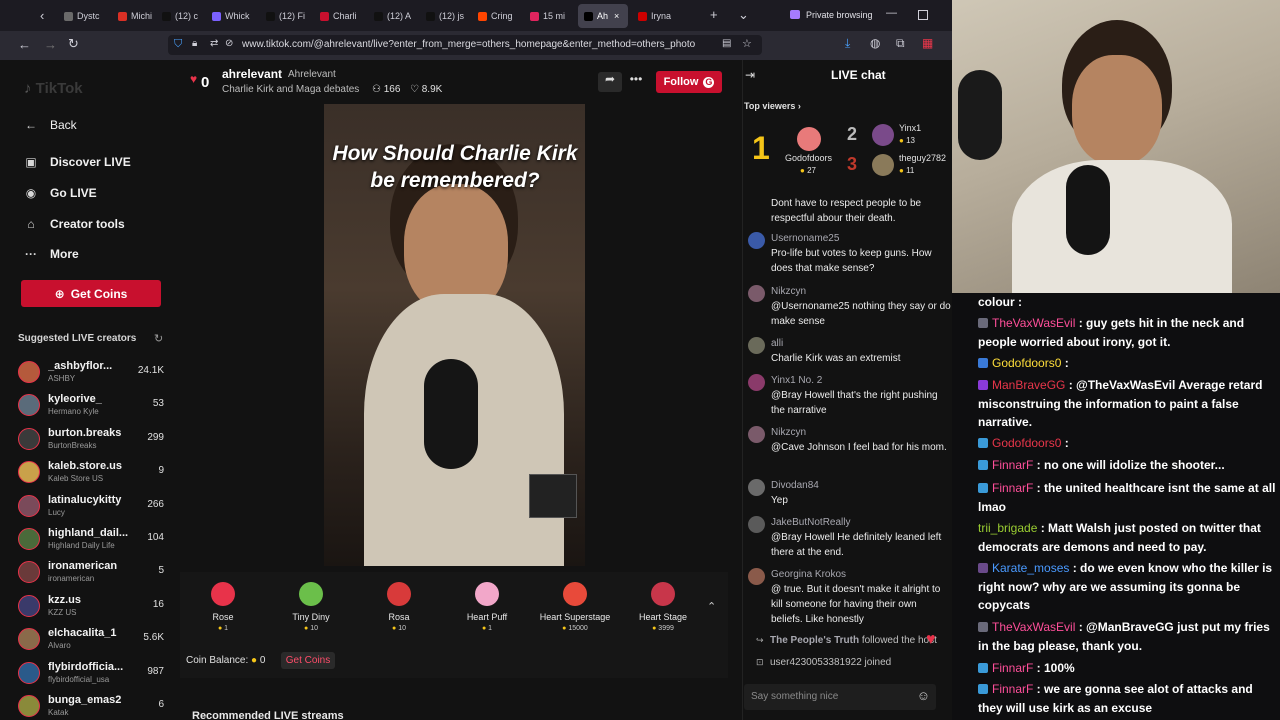  I want to click on browser-tab: Charli, so click(340, 16).